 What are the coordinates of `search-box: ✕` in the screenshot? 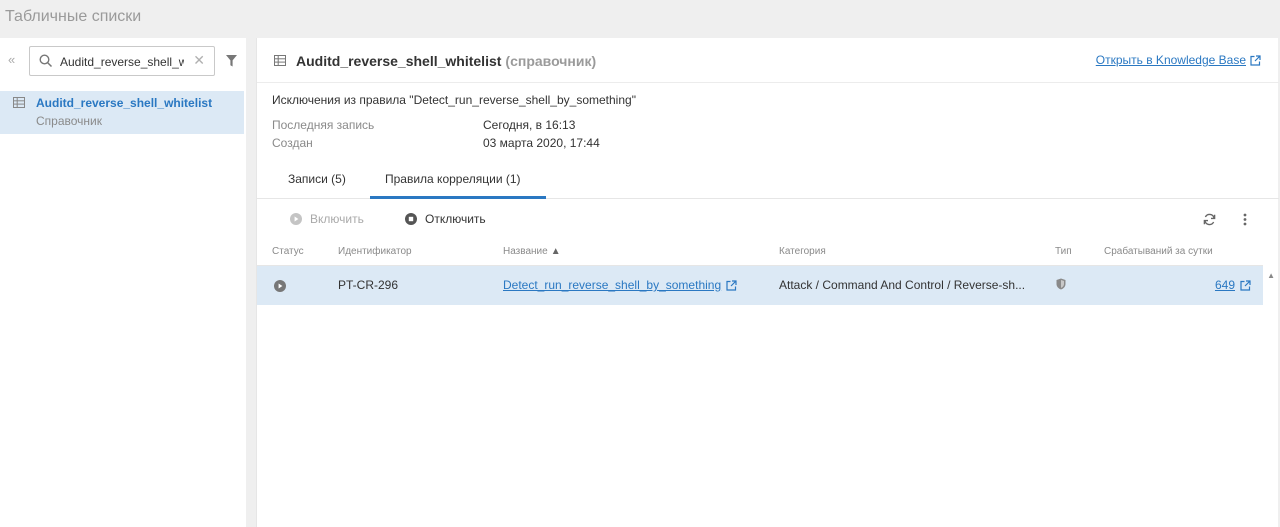 It's located at (122, 61).